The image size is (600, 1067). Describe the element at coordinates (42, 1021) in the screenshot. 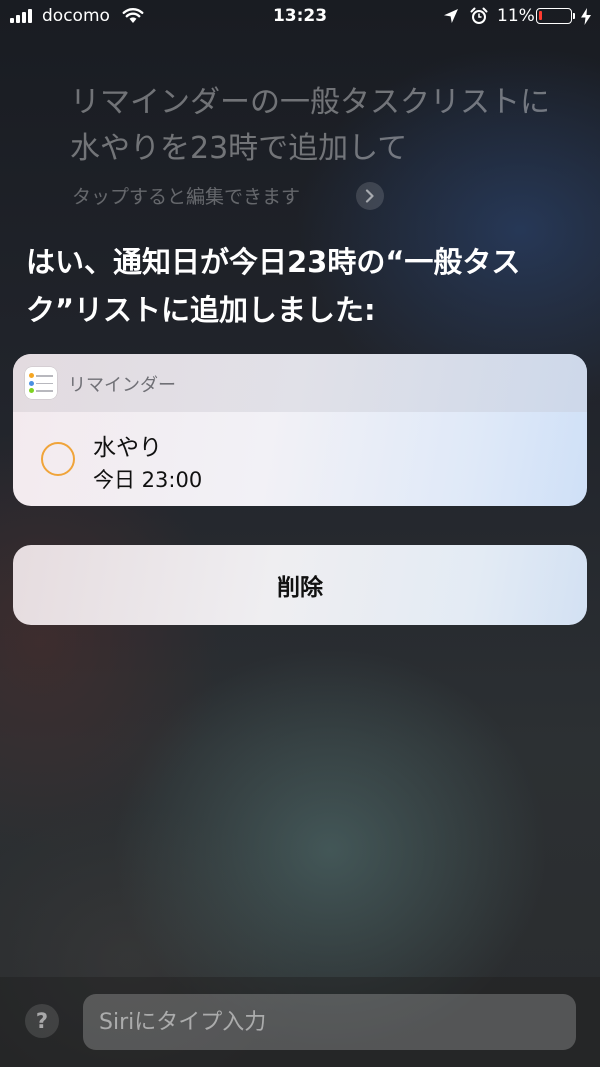

I see `help-button: ?` at that location.